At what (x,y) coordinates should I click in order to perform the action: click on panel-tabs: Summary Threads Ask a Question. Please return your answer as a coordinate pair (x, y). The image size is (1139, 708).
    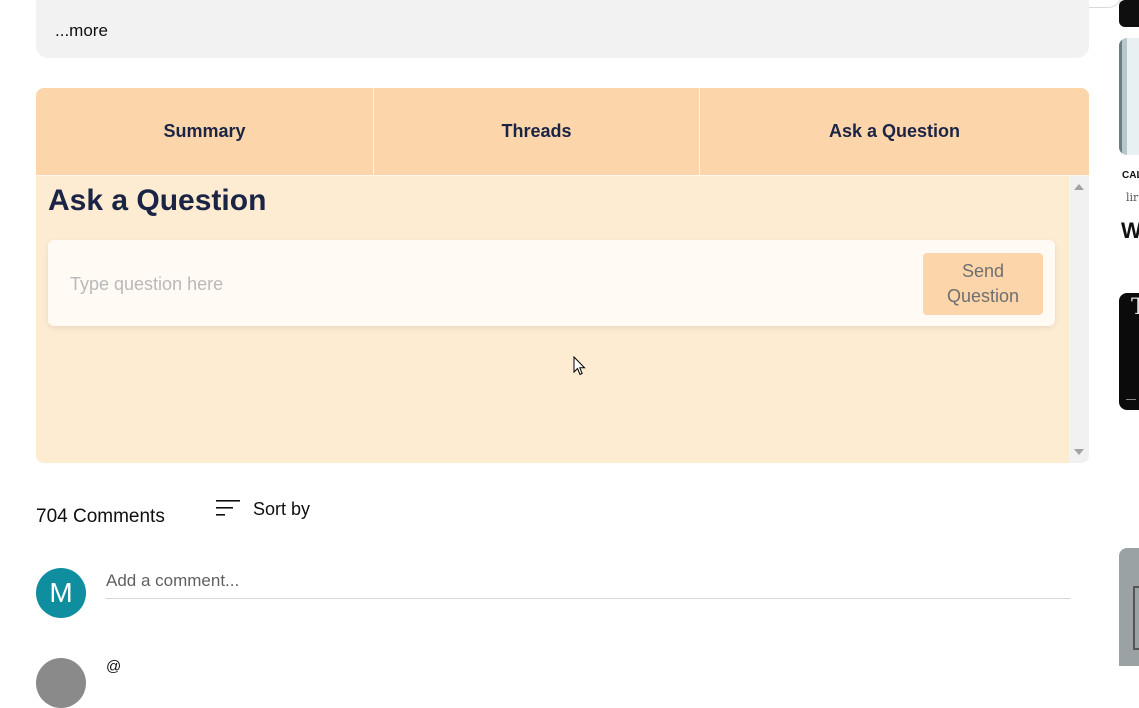
    Looking at the image, I should click on (562, 132).